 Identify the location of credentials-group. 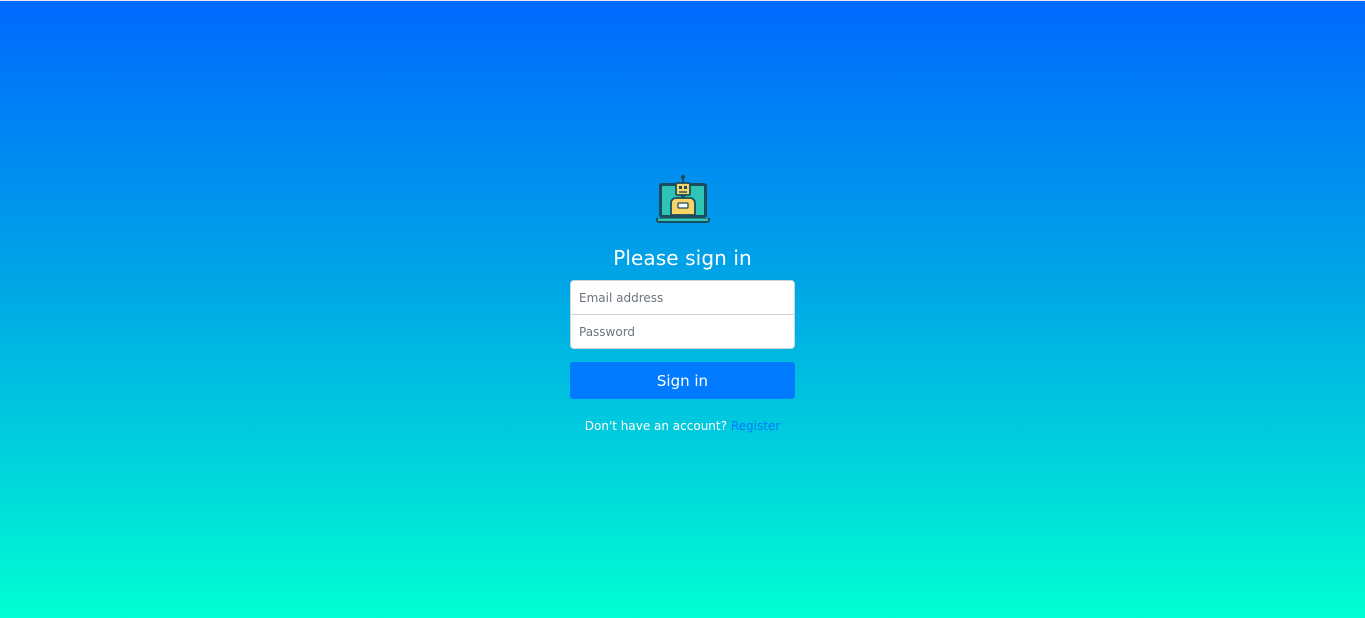
(682, 314).